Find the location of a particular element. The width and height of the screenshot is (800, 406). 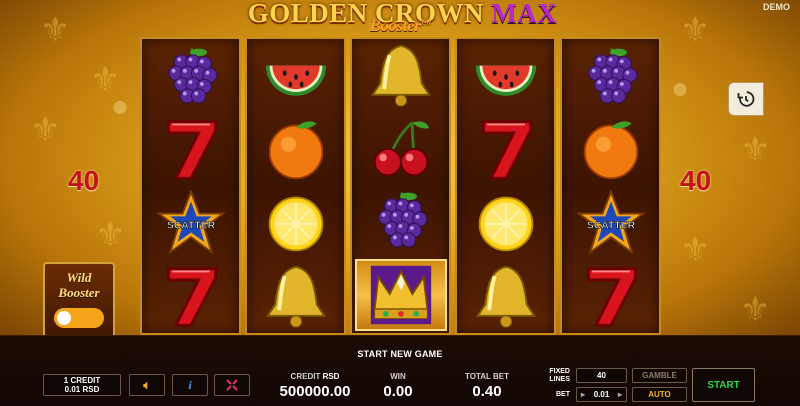

wild-booster-panel: Wild Booster is located at coordinates (79, 303).